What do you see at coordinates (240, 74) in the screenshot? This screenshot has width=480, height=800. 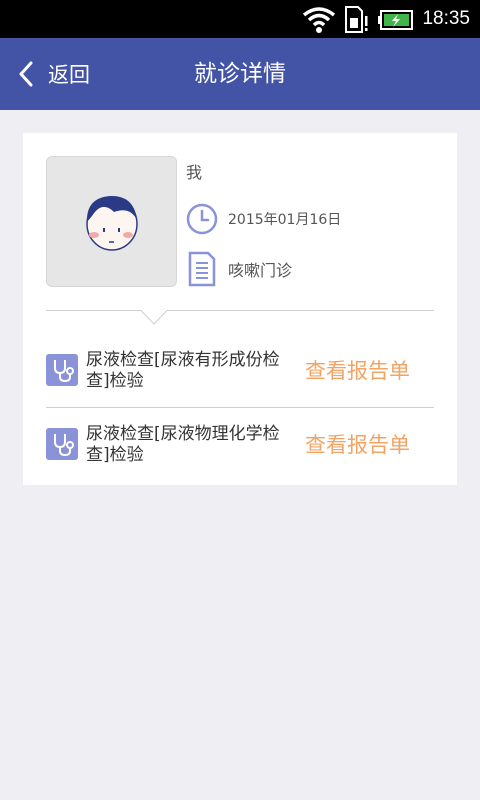 I see `nav-bar: 返回 就诊详情` at bounding box center [240, 74].